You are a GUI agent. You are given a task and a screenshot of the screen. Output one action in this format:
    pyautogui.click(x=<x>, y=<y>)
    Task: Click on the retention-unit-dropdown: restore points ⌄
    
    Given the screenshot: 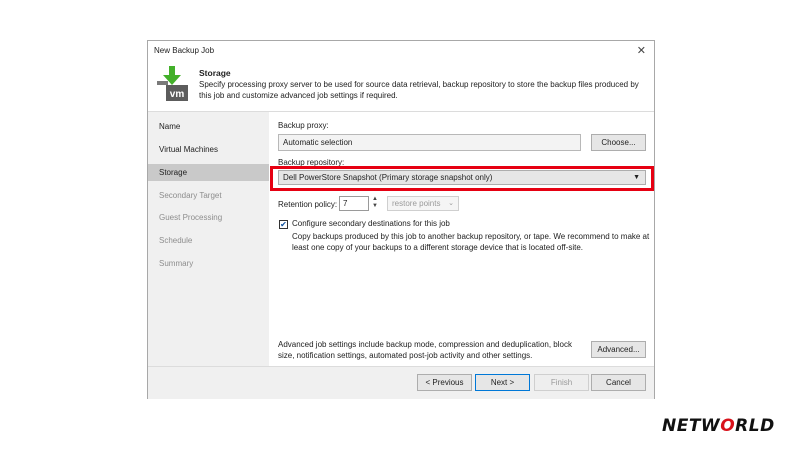 What is the action you would take?
    pyautogui.click(x=423, y=203)
    